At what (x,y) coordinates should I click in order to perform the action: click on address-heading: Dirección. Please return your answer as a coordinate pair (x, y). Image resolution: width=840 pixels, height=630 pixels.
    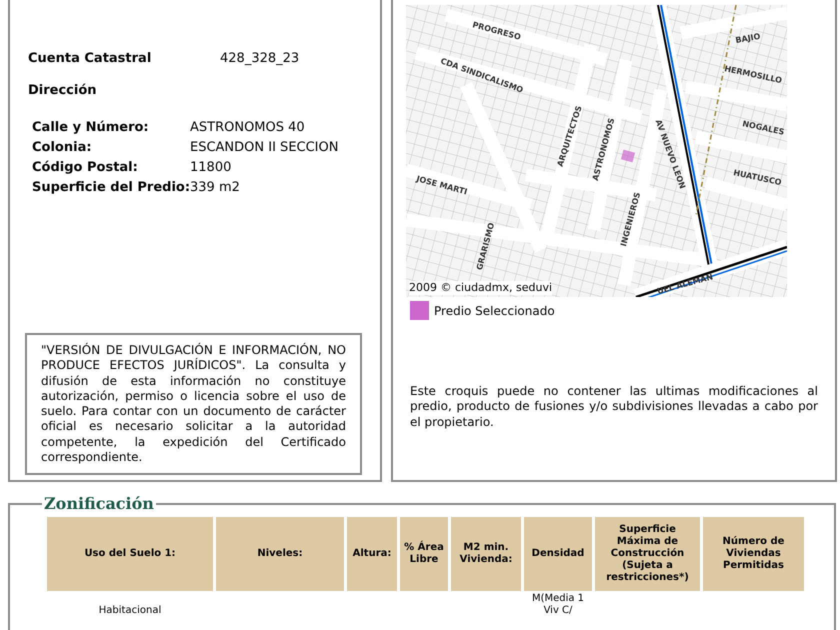
    Looking at the image, I should click on (63, 90).